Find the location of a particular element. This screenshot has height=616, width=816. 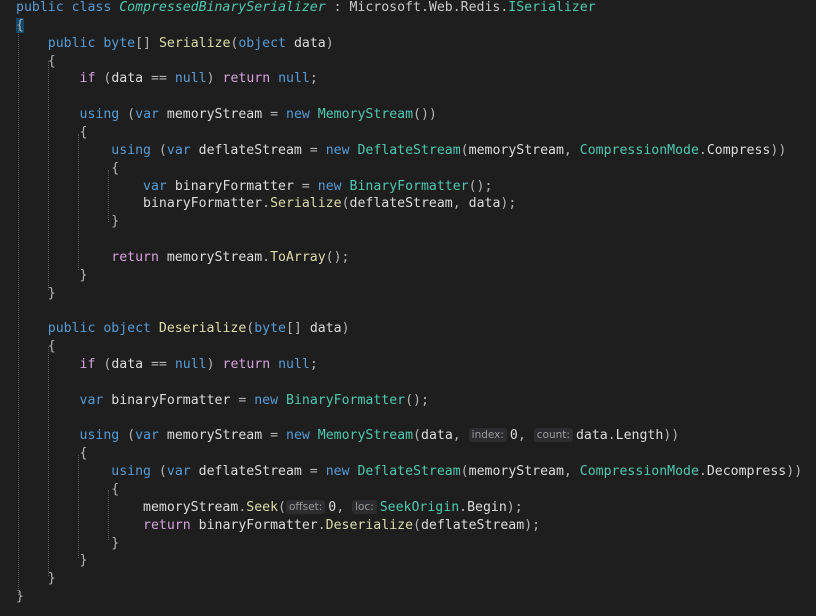

code-line: public object Deserialize(byte[] data) is located at coordinates (183, 329).